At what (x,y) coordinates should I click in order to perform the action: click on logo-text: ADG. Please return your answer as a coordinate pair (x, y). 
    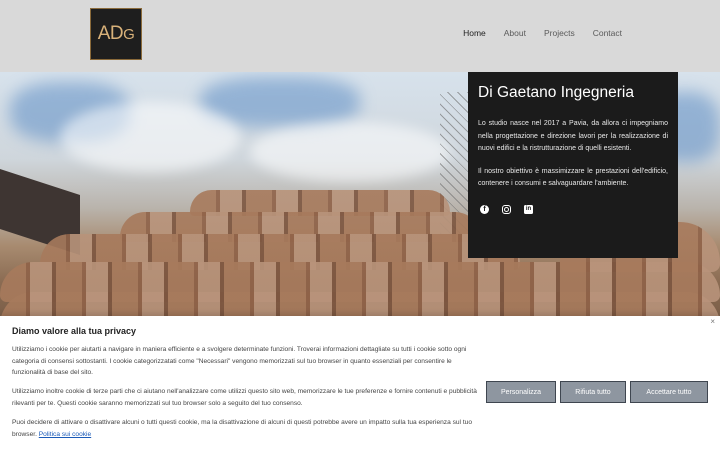
    Looking at the image, I should click on (116, 33).